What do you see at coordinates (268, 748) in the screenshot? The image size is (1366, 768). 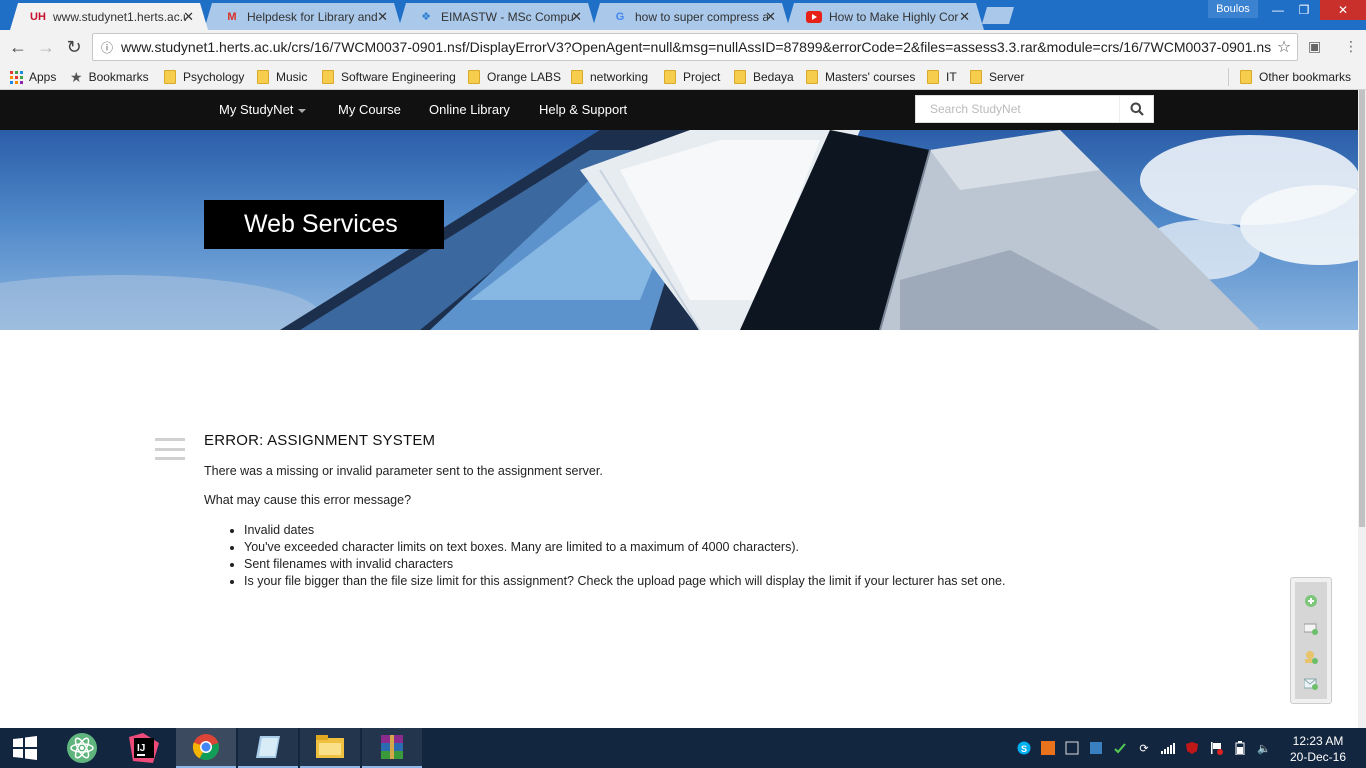 I see `notepad-icon` at bounding box center [268, 748].